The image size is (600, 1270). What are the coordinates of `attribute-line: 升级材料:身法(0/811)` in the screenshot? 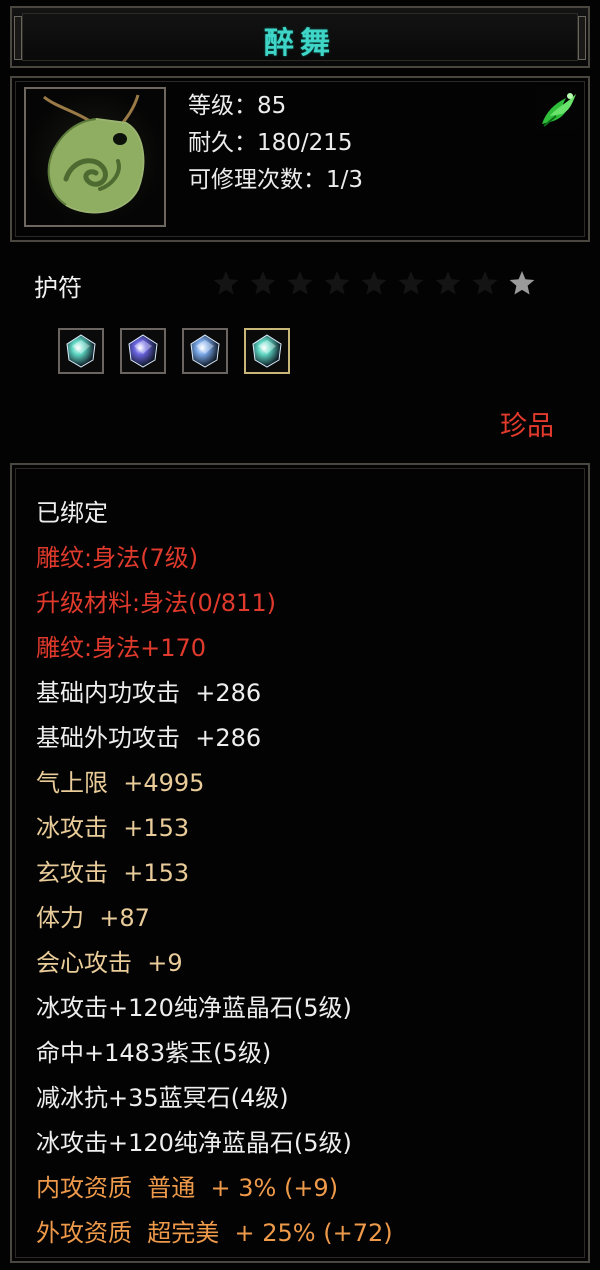 It's located at (156, 603).